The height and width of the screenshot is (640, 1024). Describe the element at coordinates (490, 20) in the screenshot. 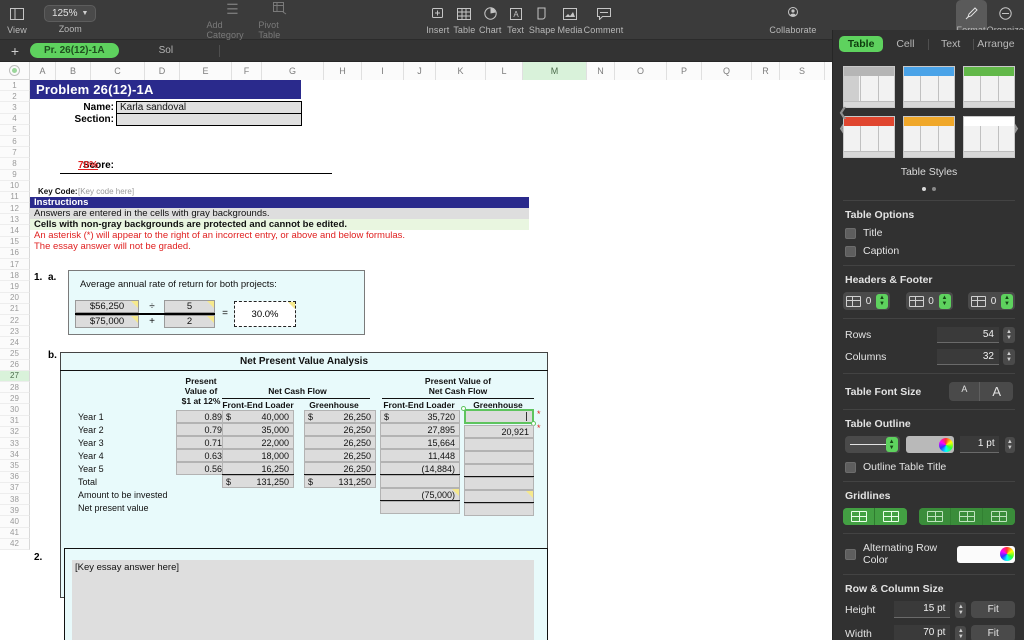

I see `chart-button: Chart` at that location.